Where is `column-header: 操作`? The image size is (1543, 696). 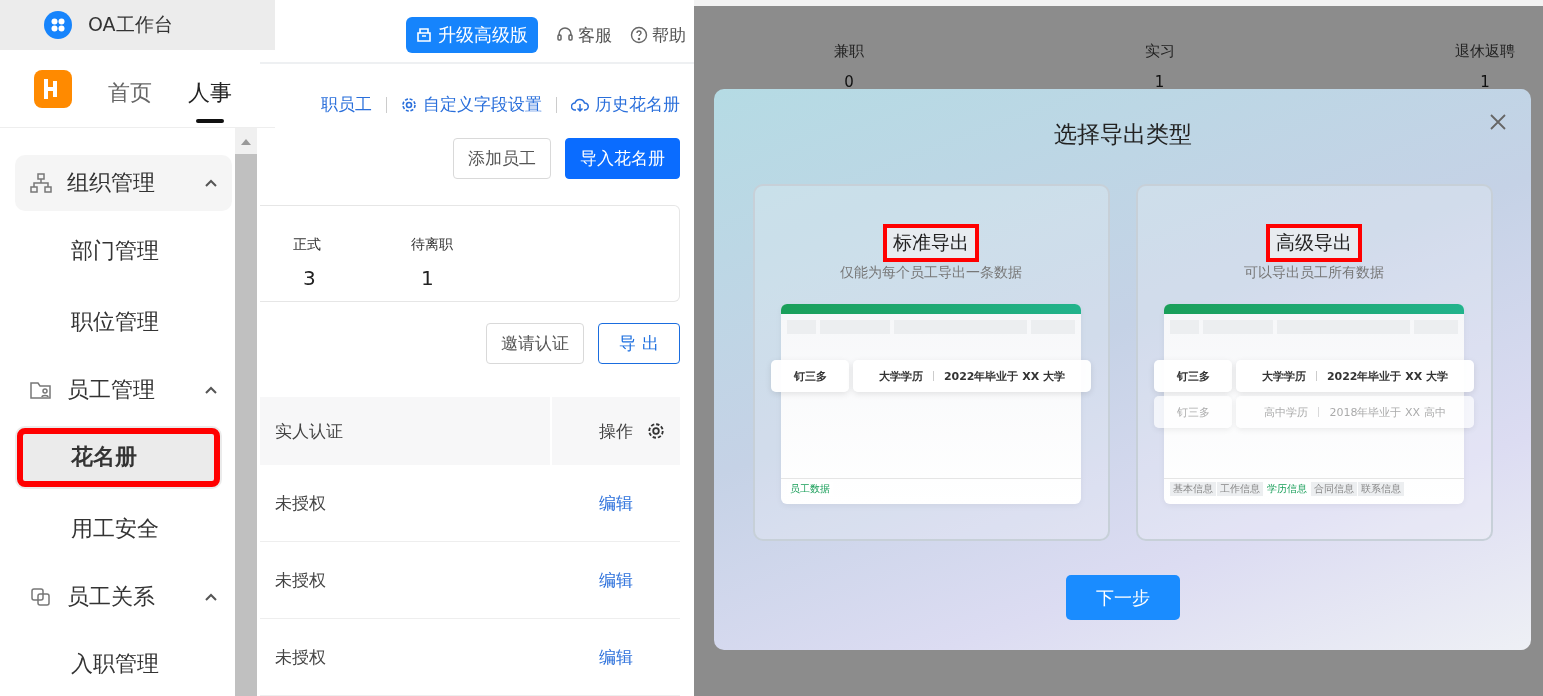
column-header: 操作 is located at coordinates (616, 431).